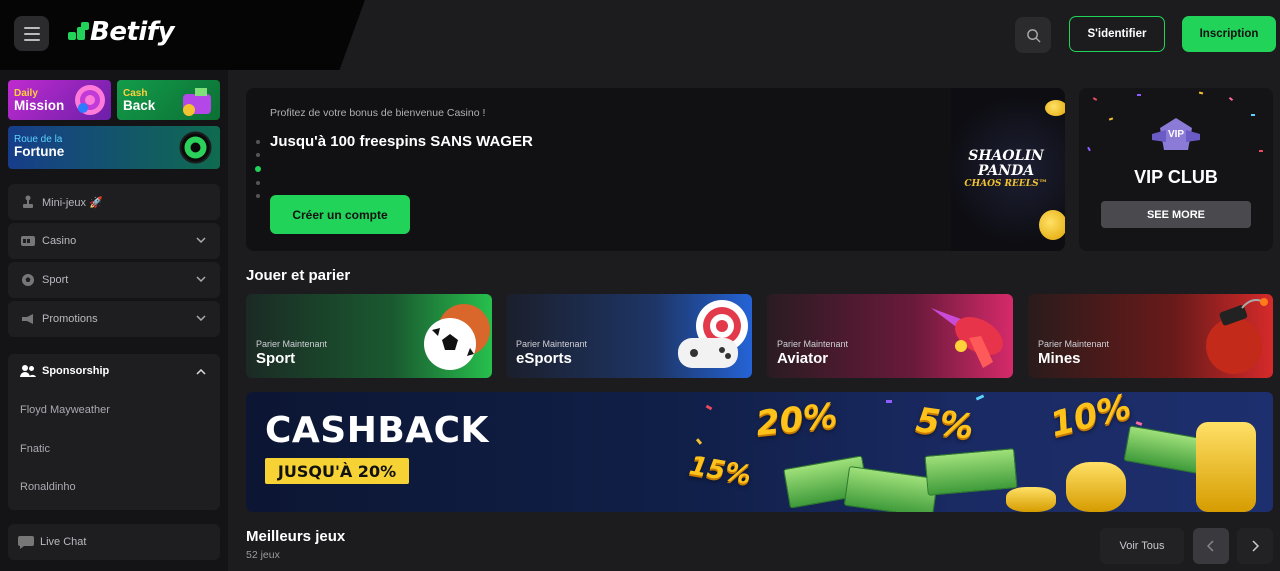 The width and height of the screenshot is (1280, 571). I want to click on sponsor-item: Ronaldinho, so click(48, 487).